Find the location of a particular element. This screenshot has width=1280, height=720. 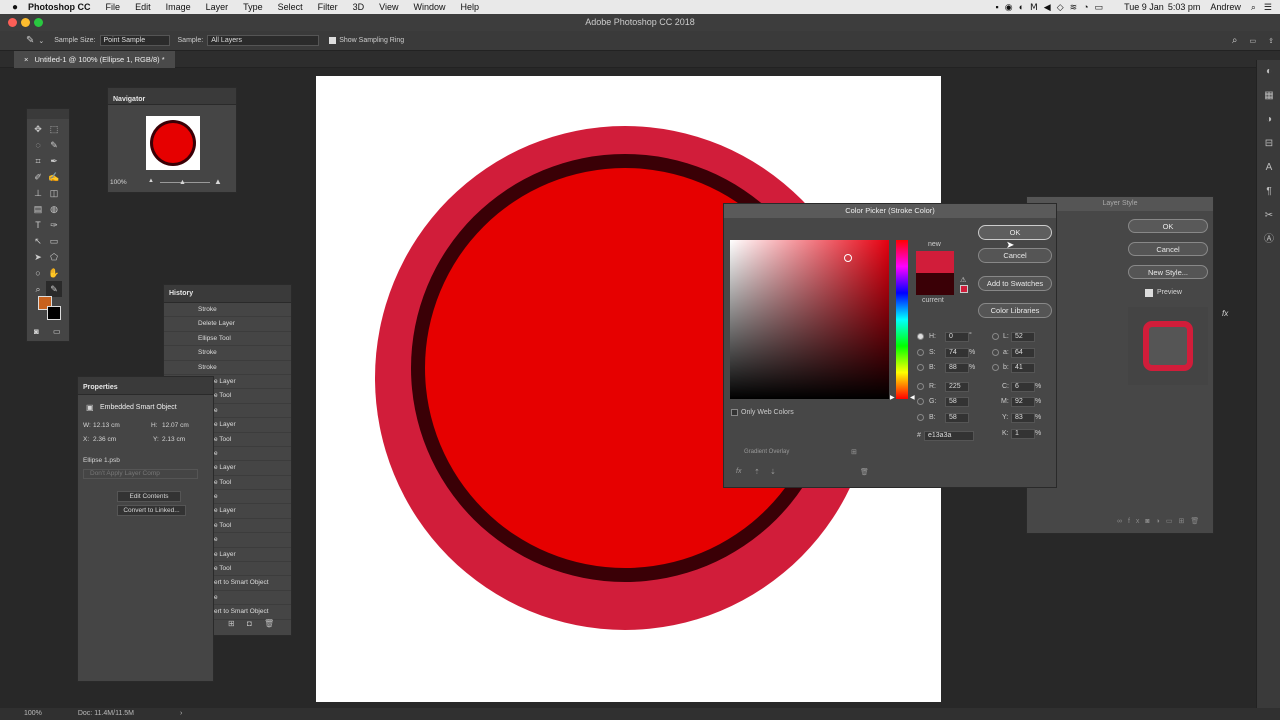

search-icon: ⌕ is located at coordinates (1235, 40).